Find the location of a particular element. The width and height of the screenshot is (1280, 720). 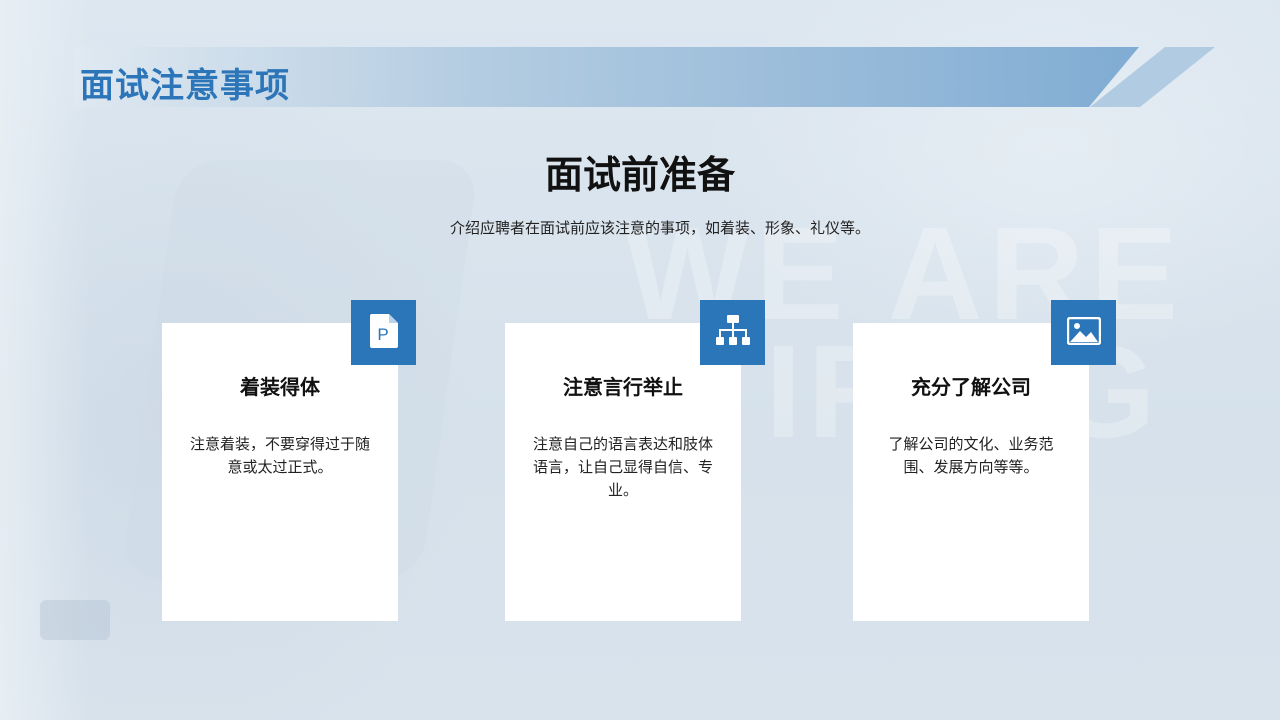

page-title: 面试注意事项 is located at coordinates (185, 86).